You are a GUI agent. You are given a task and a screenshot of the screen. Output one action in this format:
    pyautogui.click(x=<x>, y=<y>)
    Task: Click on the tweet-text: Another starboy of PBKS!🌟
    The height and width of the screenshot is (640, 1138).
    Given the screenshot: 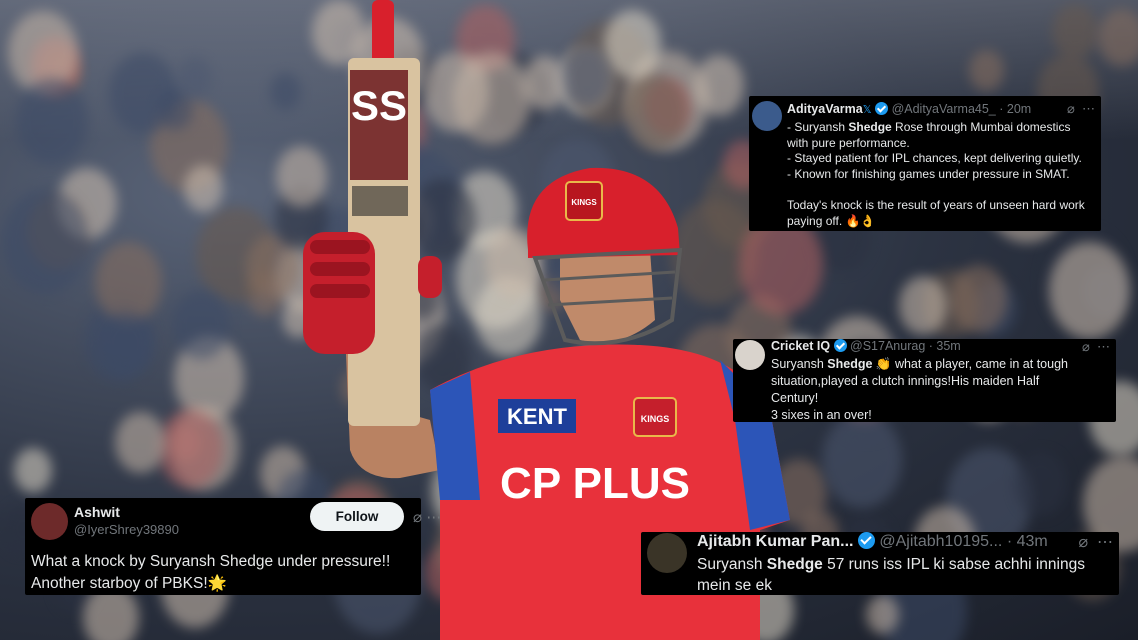 What is the action you would take?
    pyautogui.click(x=129, y=583)
    